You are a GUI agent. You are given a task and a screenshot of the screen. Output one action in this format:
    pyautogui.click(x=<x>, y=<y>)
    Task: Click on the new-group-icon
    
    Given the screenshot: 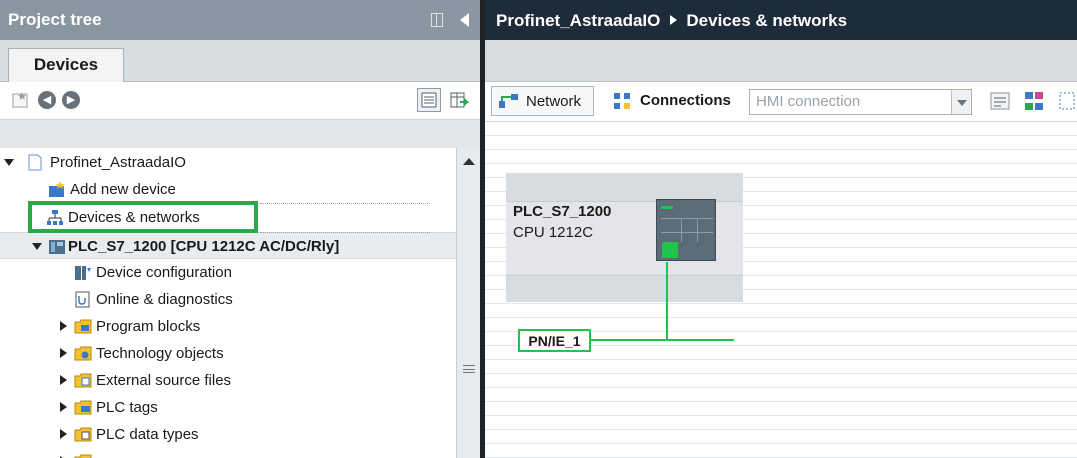 What is the action you would take?
    pyautogui.click(x=21, y=100)
    